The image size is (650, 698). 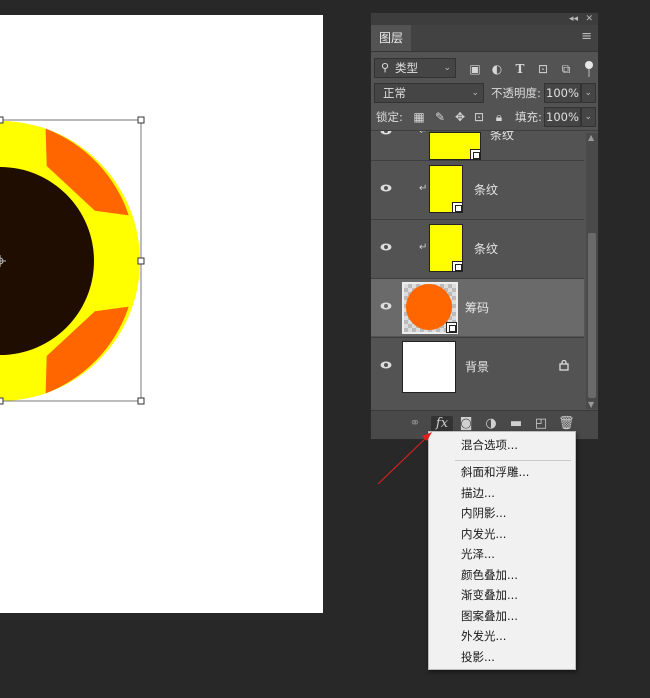 I want to click on layer-row: 背景, so click(x=477, y=366).